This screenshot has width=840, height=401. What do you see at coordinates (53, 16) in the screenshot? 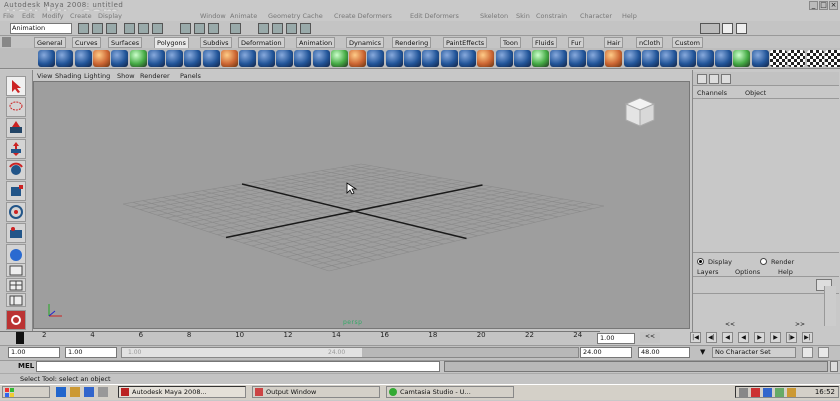
I see `menu-modify: Modify` at bounding box center [53, 16].